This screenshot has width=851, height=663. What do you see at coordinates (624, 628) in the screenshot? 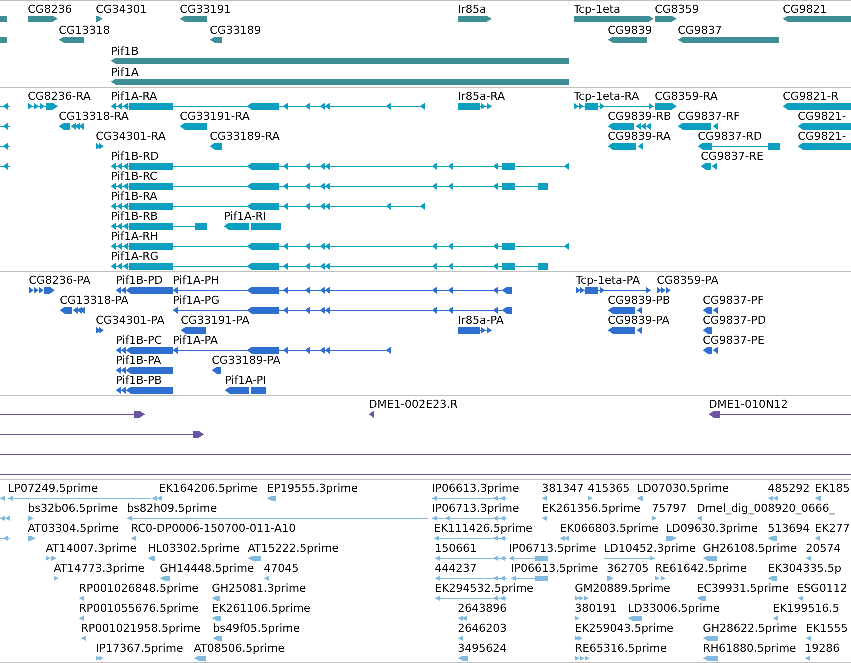
I see `est-label: EK259043.5prime` at bounding box center [624, 628].